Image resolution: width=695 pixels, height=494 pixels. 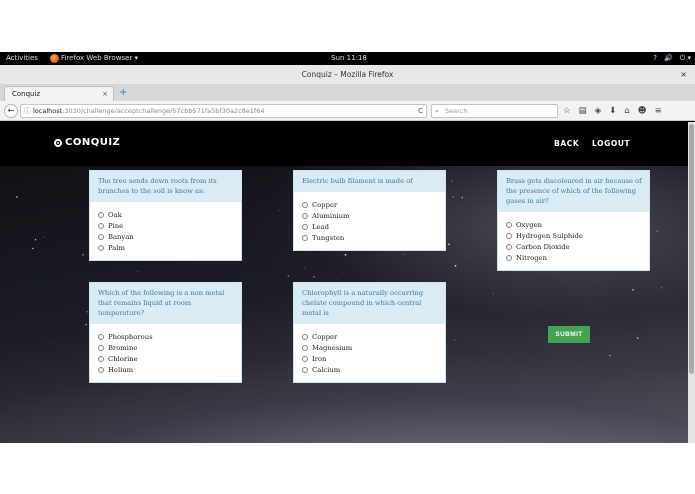 What do you see at coordinates (369, 181) in the screenshot?
I see `question-text: Electric bulb filament is made of` at bounding box center [369, 181].